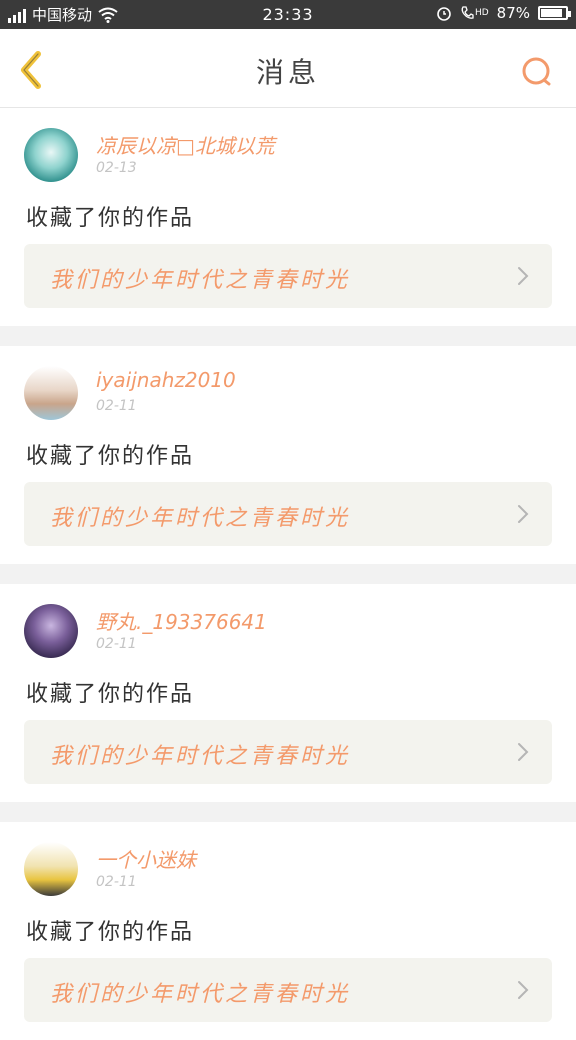  I want to click on status-bar: 中国移动 23:33 HD 87%, so click(288, 14).